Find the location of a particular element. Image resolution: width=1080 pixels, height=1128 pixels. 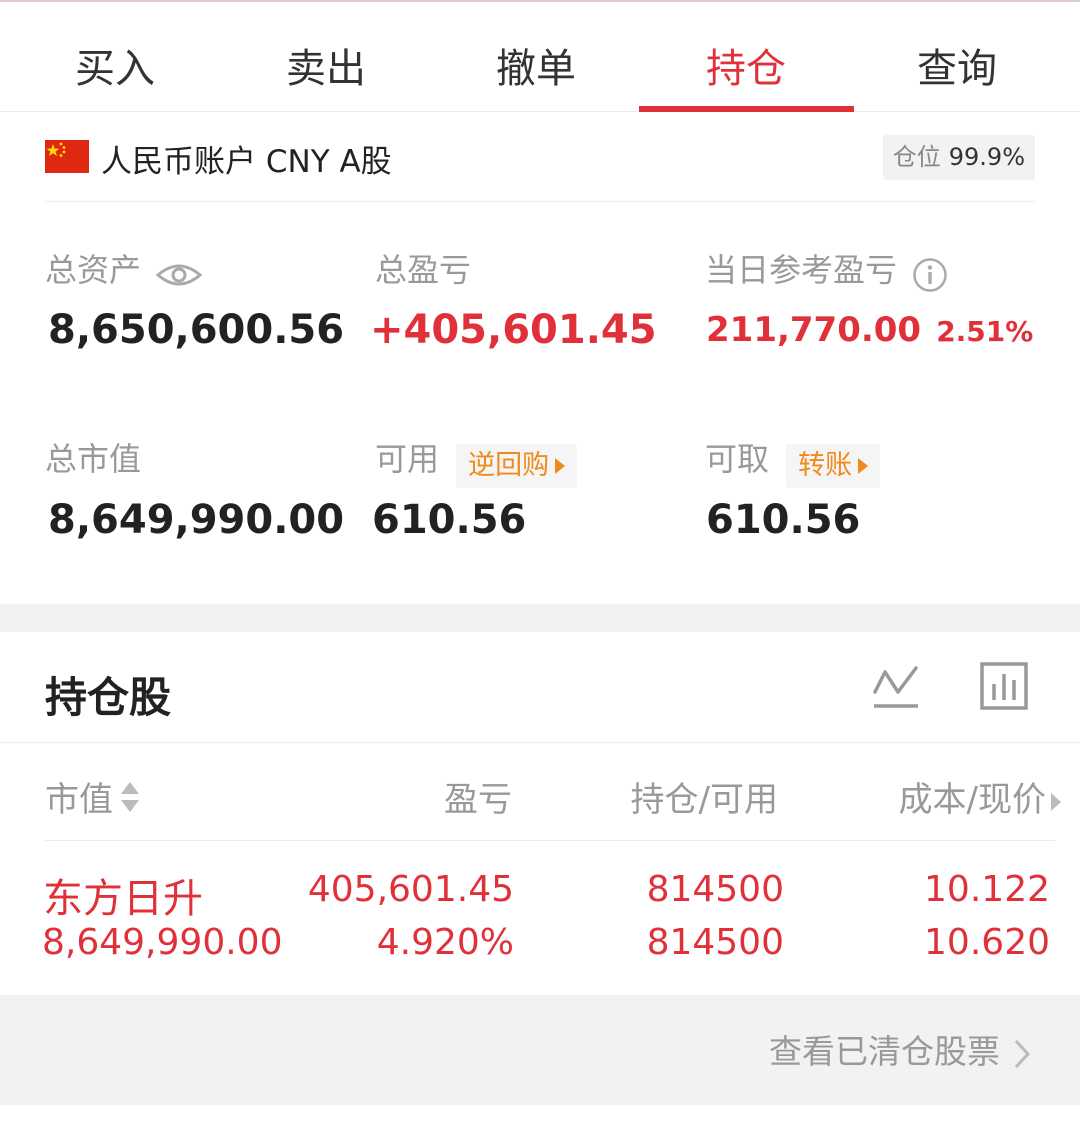

stock-name: 东方日升 is located at coordinates (123, 899).